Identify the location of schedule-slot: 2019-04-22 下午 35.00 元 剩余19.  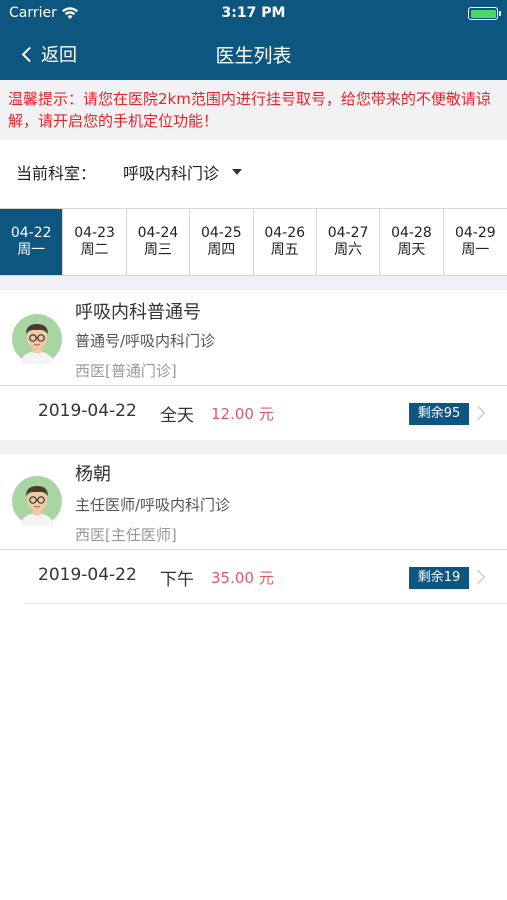
(253, 577).